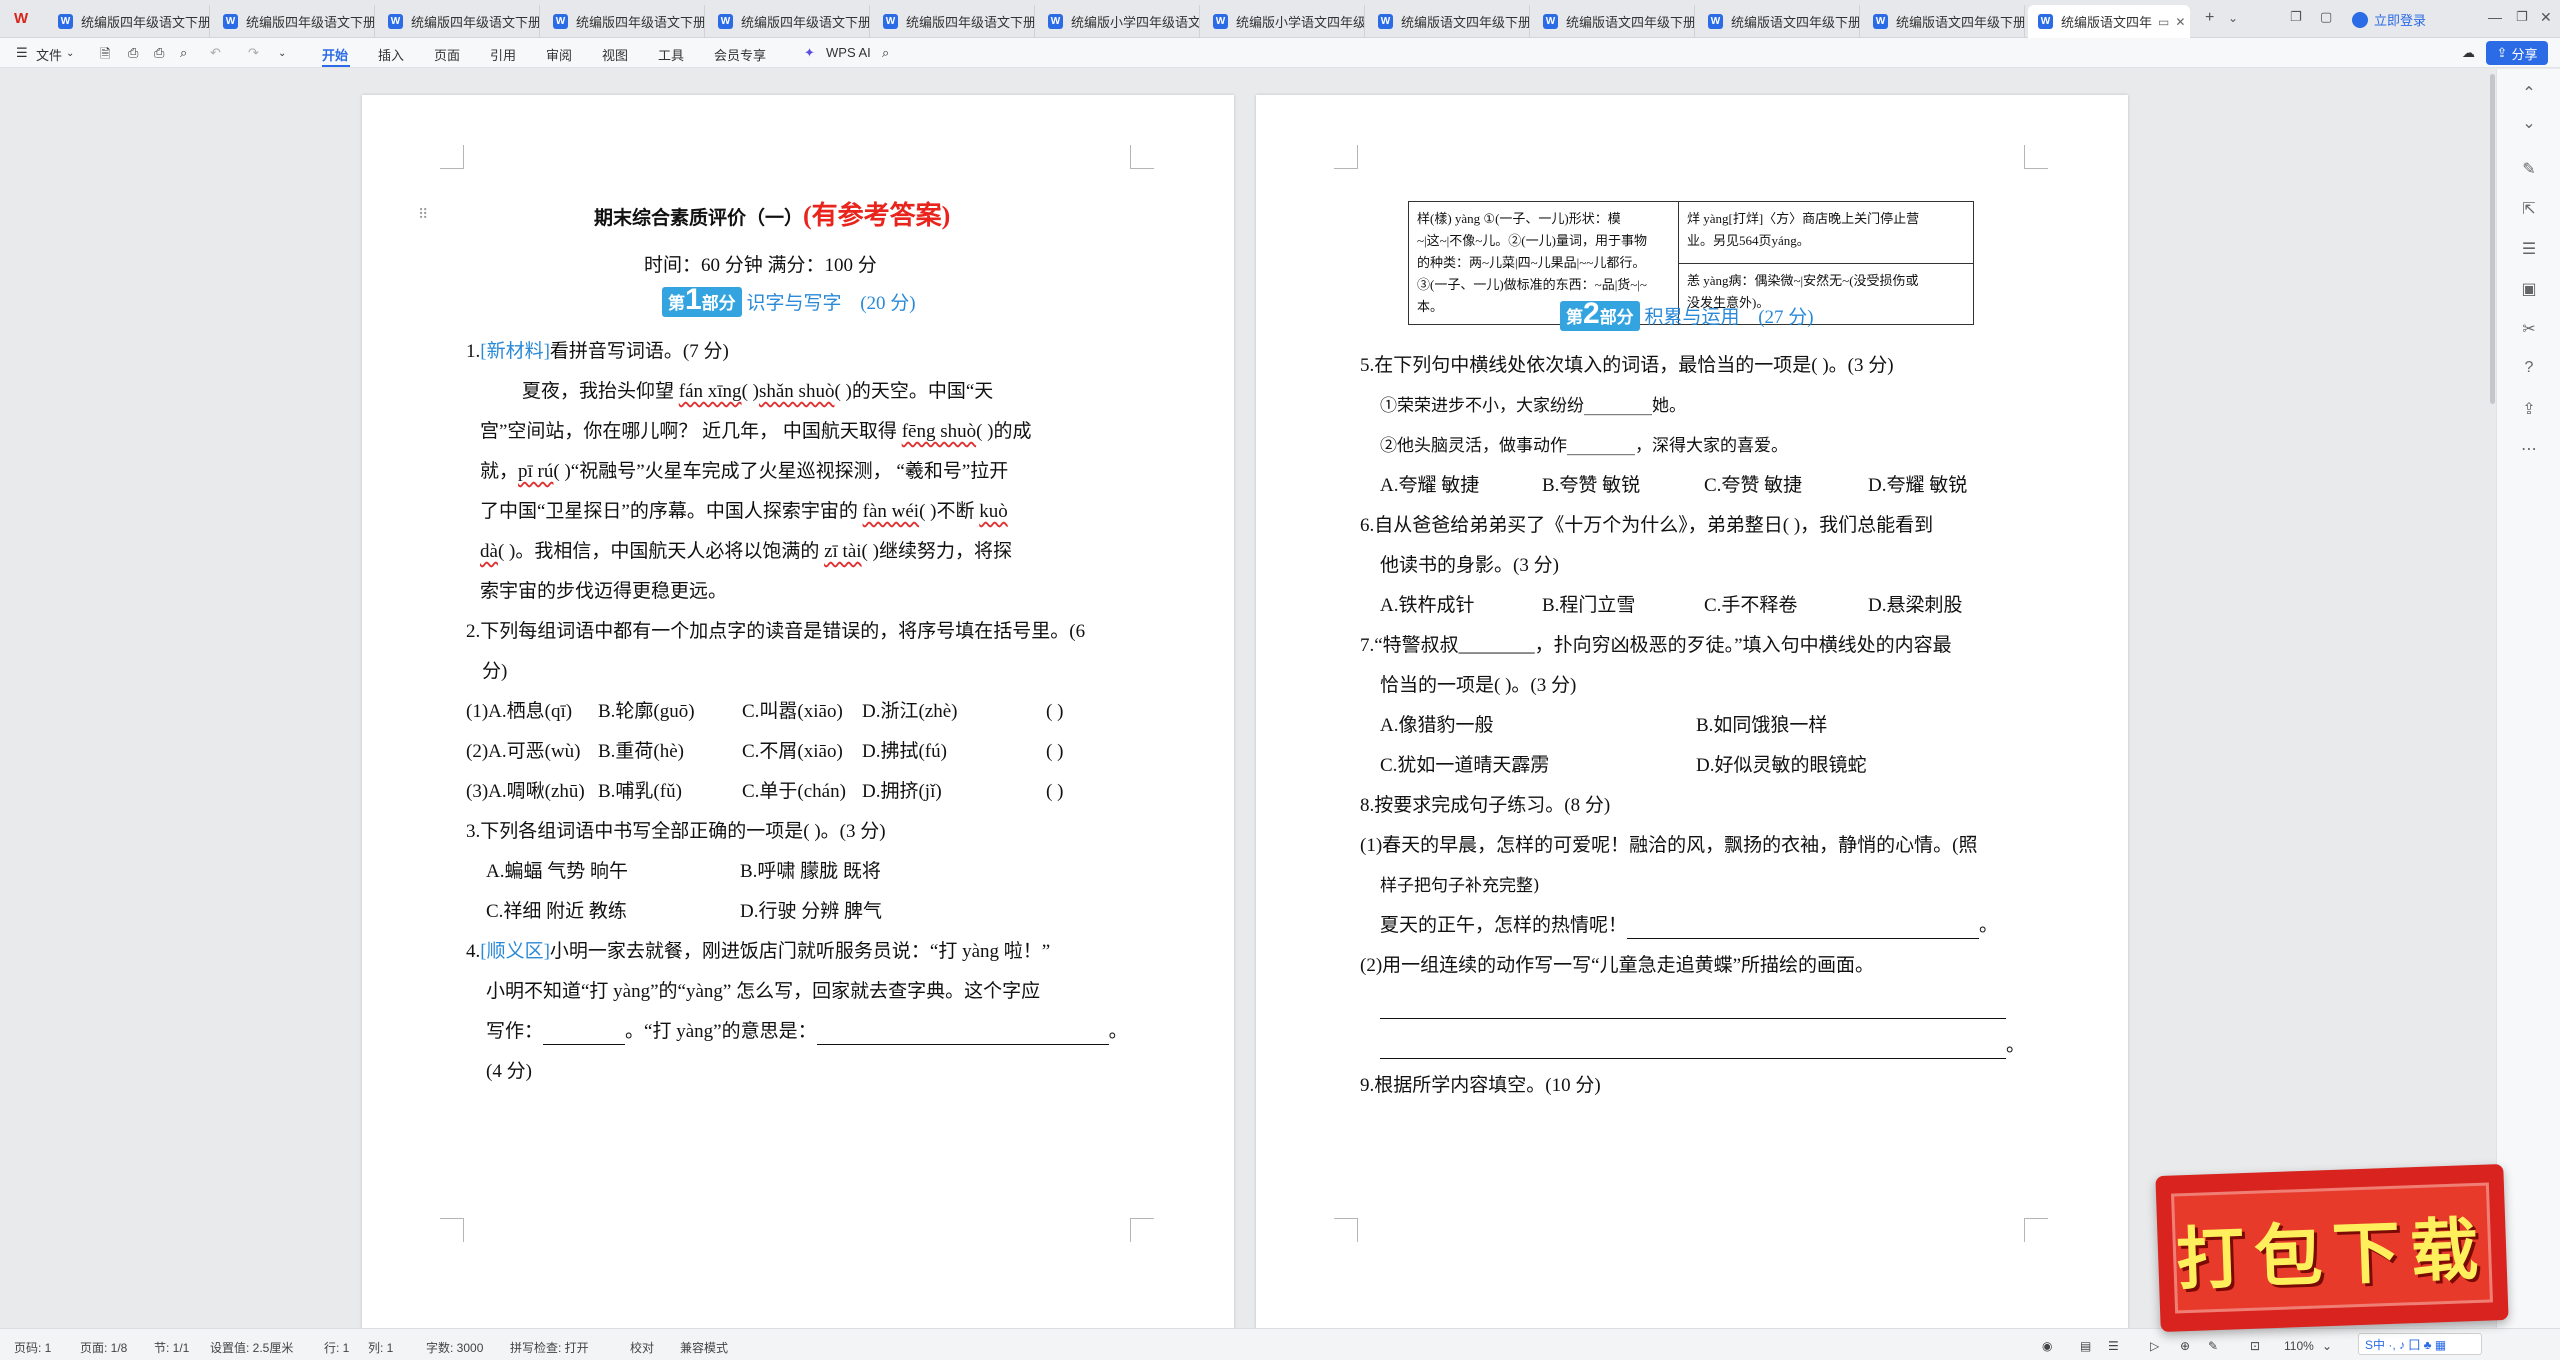  Describe the element at coordinates (454, 1347) in the screenshot. I see `status-words: 字数: 3000` at that location.